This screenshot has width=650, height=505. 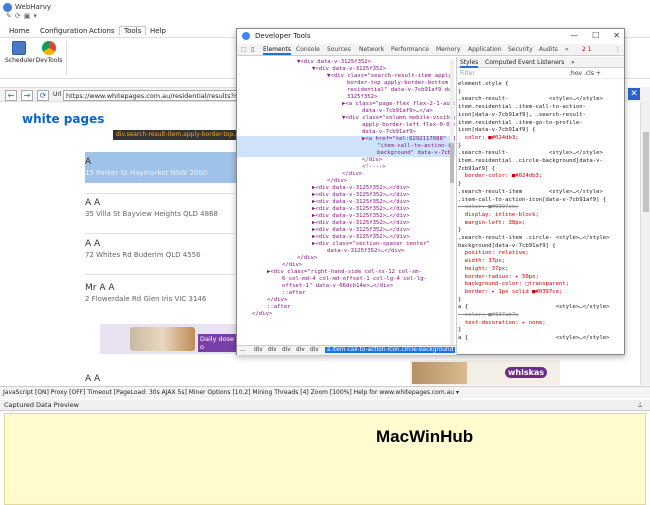 I want to click on dom-node-line: background" data-v-7cb91af9>…</a> == $0, so click(x=346, y=153).